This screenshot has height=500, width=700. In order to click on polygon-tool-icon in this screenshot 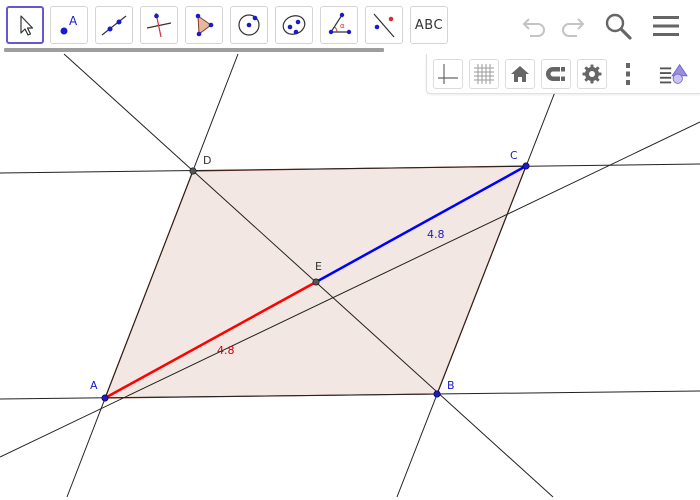, I will do `click(204, 25)`.